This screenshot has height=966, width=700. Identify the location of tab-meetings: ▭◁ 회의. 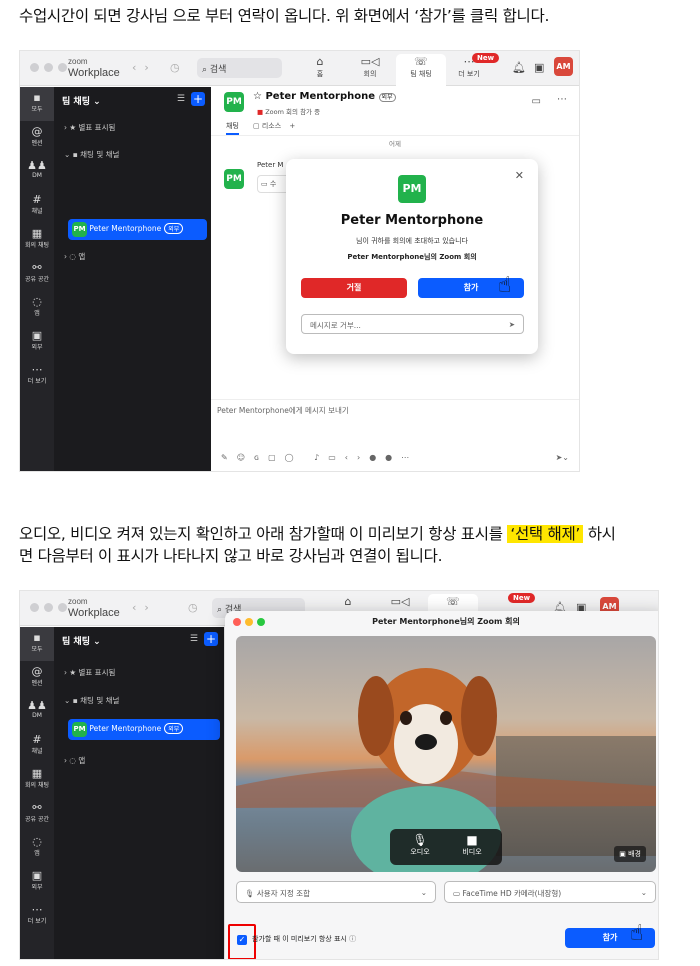
(370, 66).